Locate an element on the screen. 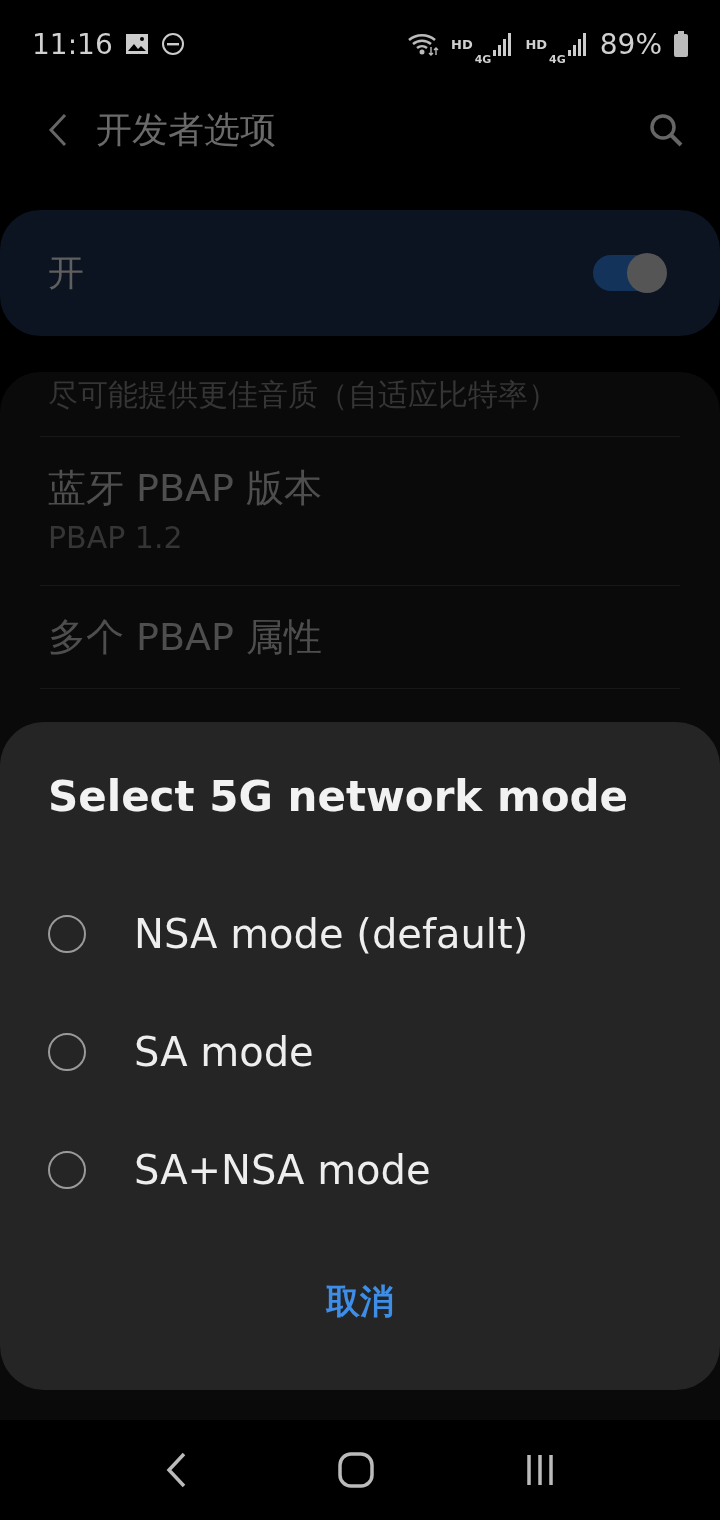  screen-title: 开发者选项 is located at coordinates (186, 129).